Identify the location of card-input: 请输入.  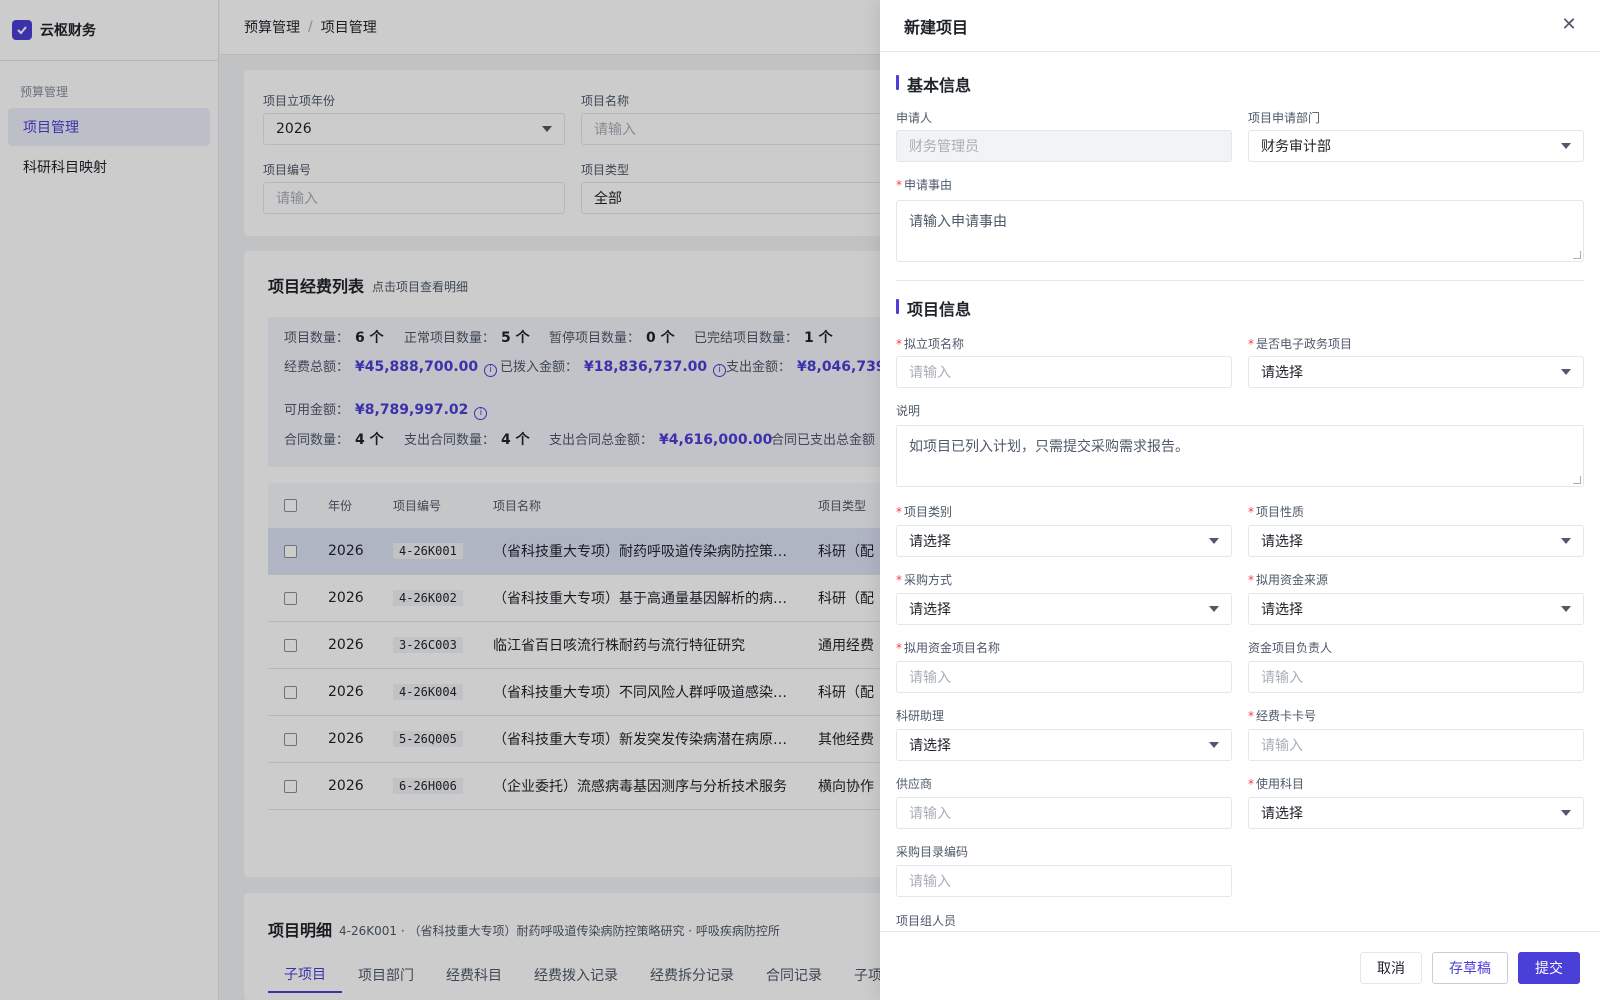
(1416, 745).